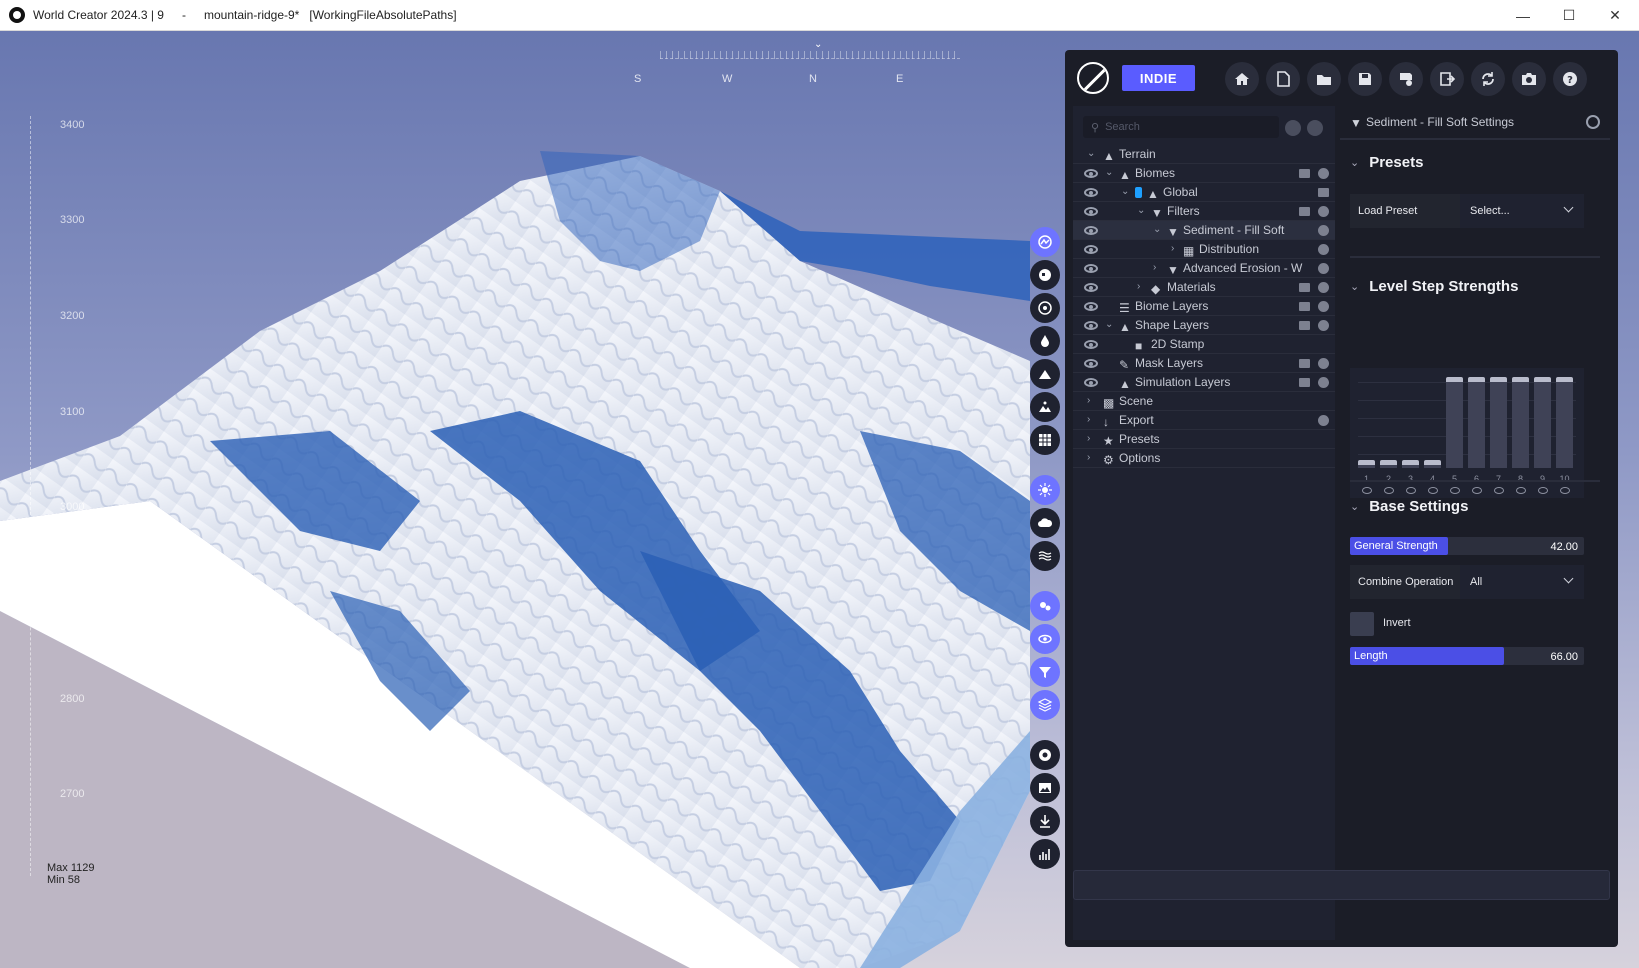 The height and width of the screenshot is (968, 1639). Describe the element at coordinates (1204, 458) in the screenshot. I see `tree-item-options: › ⚙ Options` at that location.